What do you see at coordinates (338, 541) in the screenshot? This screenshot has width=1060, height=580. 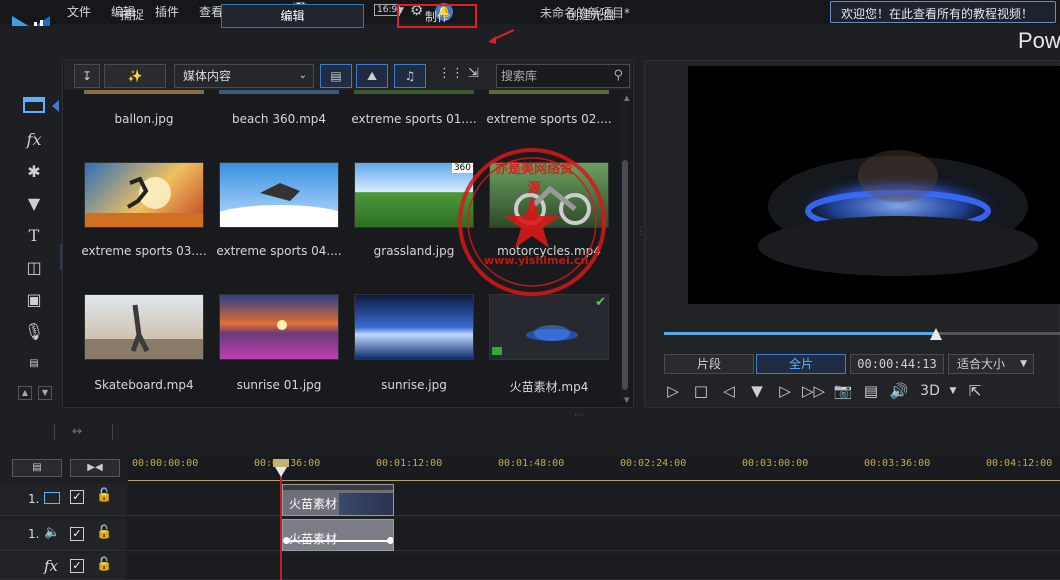 I see `volume-line` at bounding box center [338, 541].